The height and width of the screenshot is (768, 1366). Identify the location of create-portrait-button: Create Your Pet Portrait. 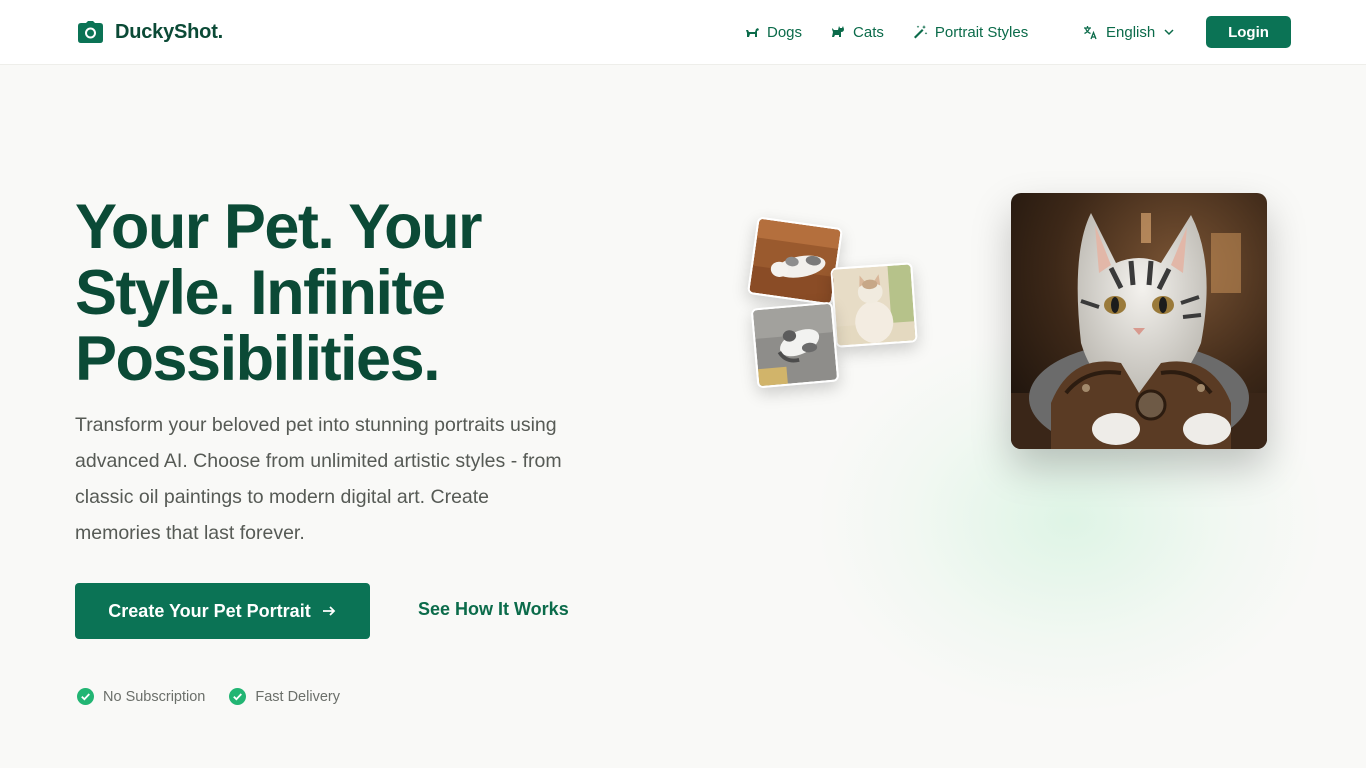
(222, 611).